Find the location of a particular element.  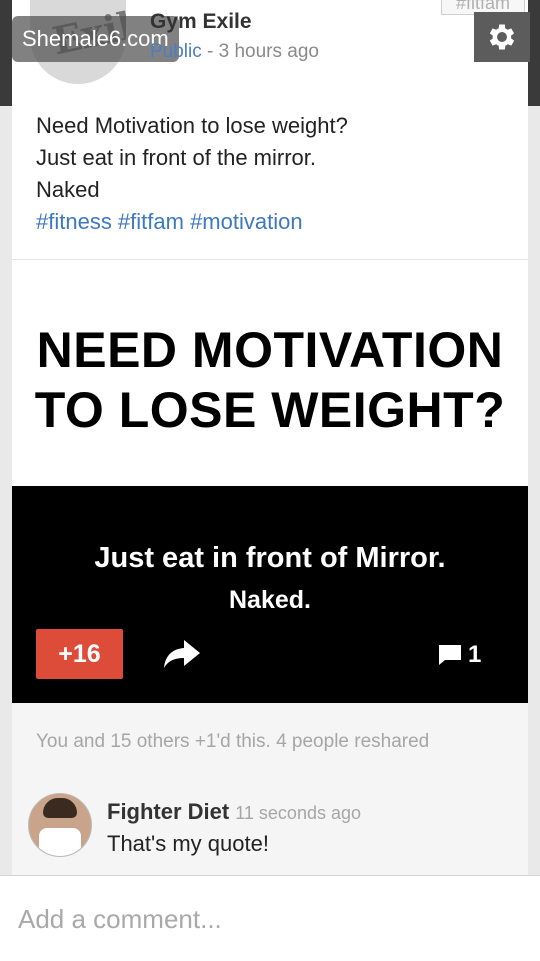

image-headline-line-1: NEED MOTIVATION is located at coordinates (270, 350).